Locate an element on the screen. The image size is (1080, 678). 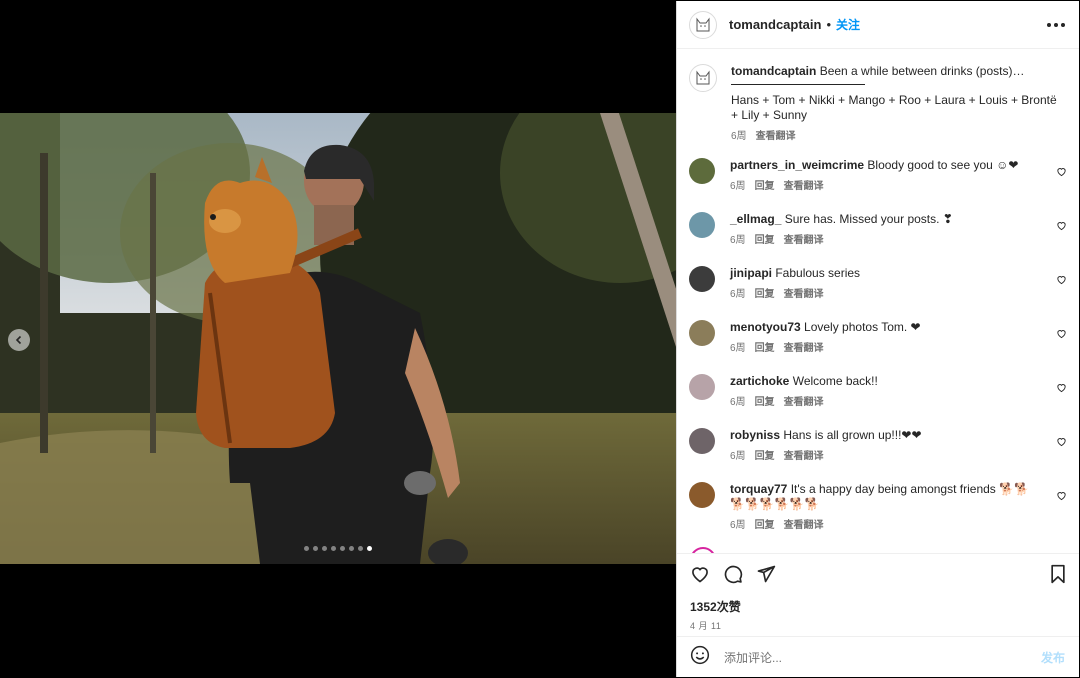
comment-input is located at coordinates (881, 657).